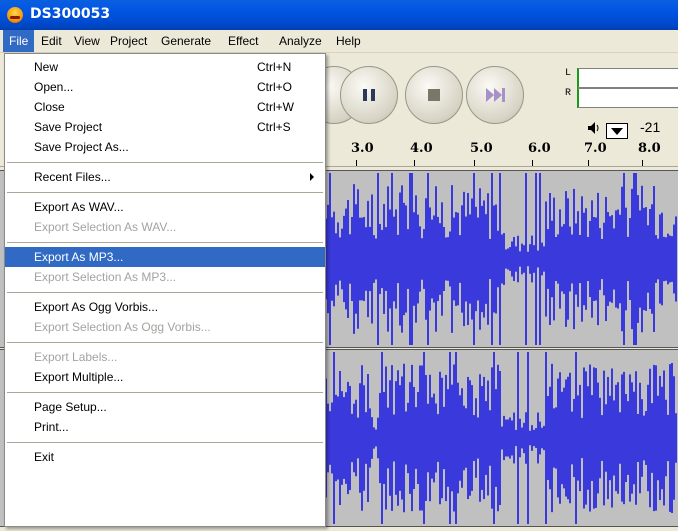  What do you see at coordinates (362, 148) in the screenshot?
I see `ruler-tick-label: 3.0` at bounding box center [362, 148].